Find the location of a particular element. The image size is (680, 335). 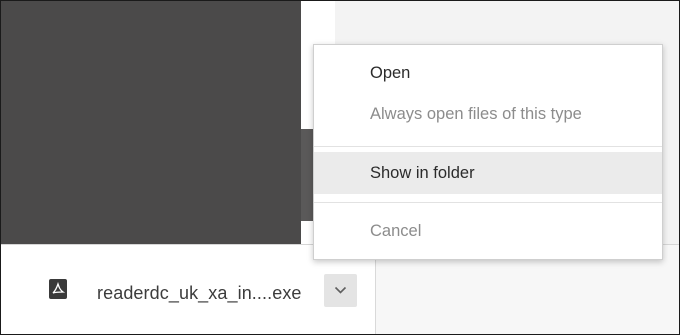

download-menu-button is located at coordinates (340, 290).